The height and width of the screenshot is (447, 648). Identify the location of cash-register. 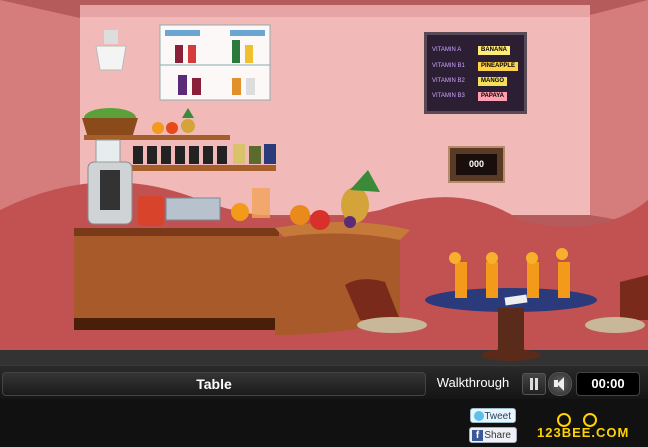
(193, 209).